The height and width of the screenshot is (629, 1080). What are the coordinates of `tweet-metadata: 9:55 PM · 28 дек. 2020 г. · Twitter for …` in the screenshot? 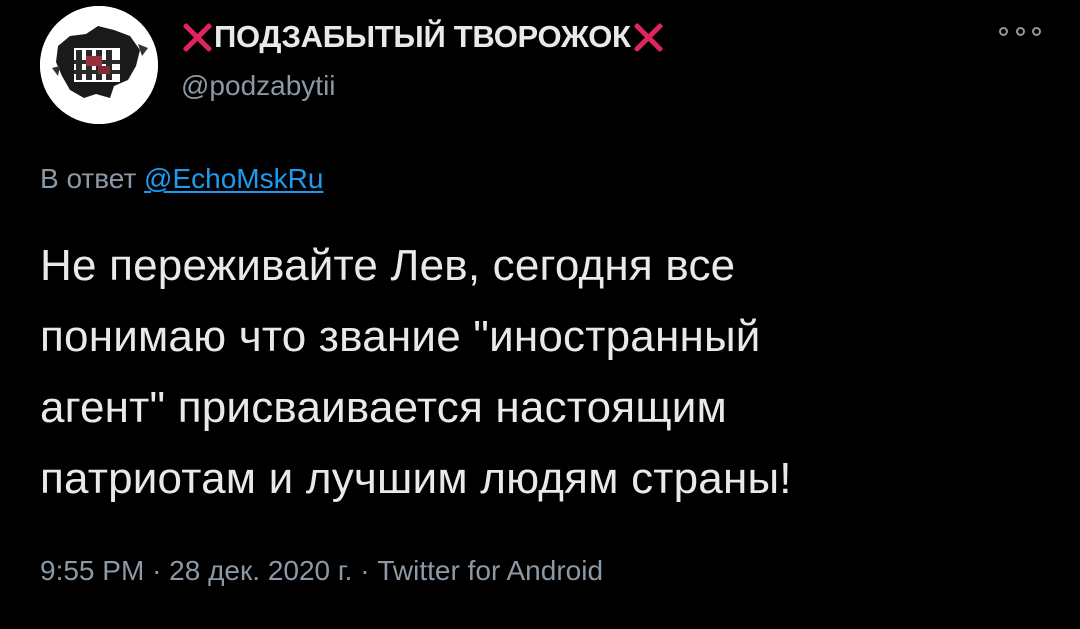 It's located at (321, 571).